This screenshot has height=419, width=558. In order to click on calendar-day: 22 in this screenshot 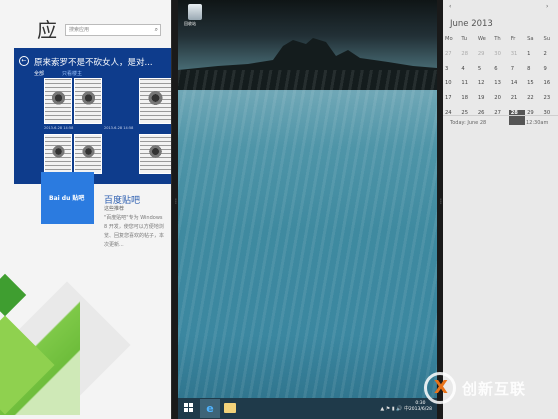, I will do `click(533, 102)`.